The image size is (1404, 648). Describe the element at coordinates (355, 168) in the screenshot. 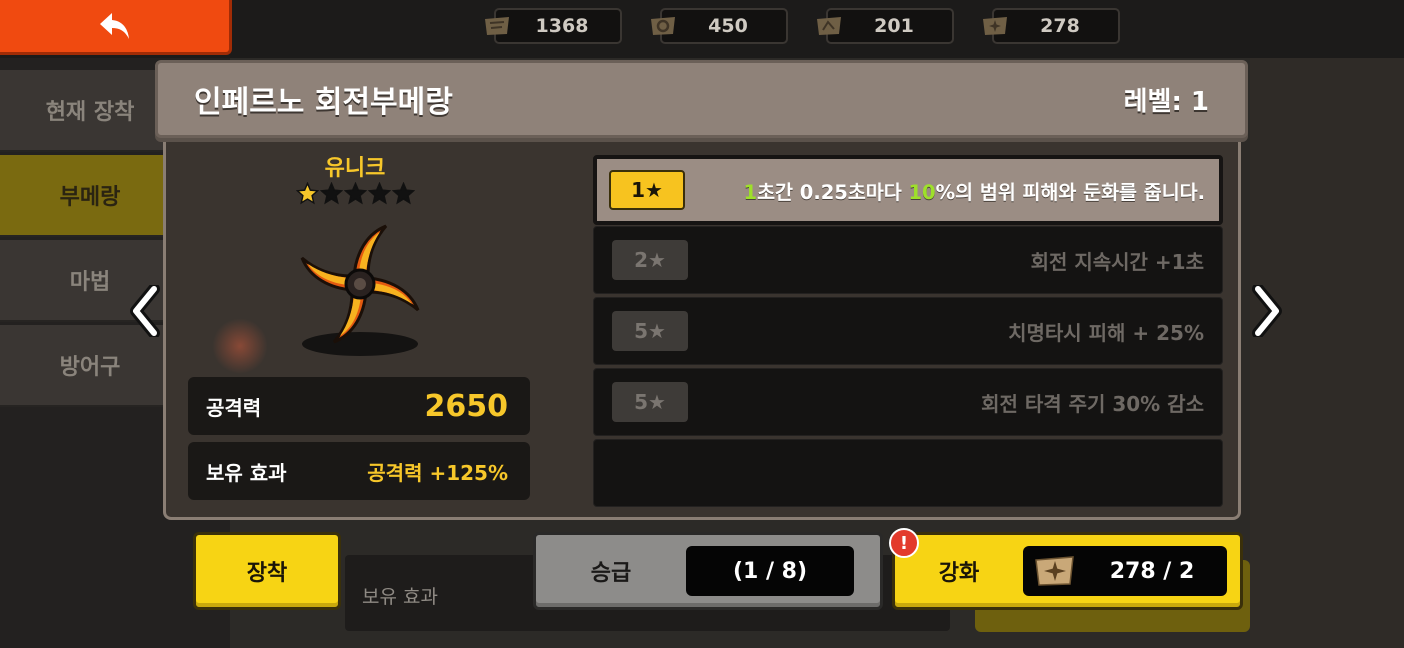

I see `rarity-label: 유니크` at that location.